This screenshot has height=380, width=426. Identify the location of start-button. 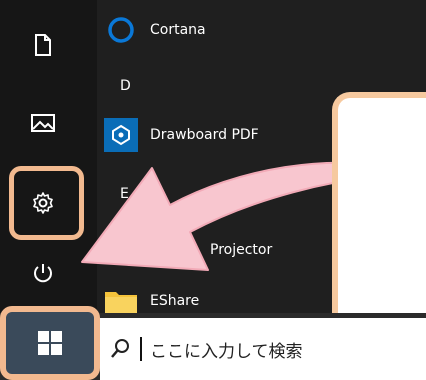
(50, 343).